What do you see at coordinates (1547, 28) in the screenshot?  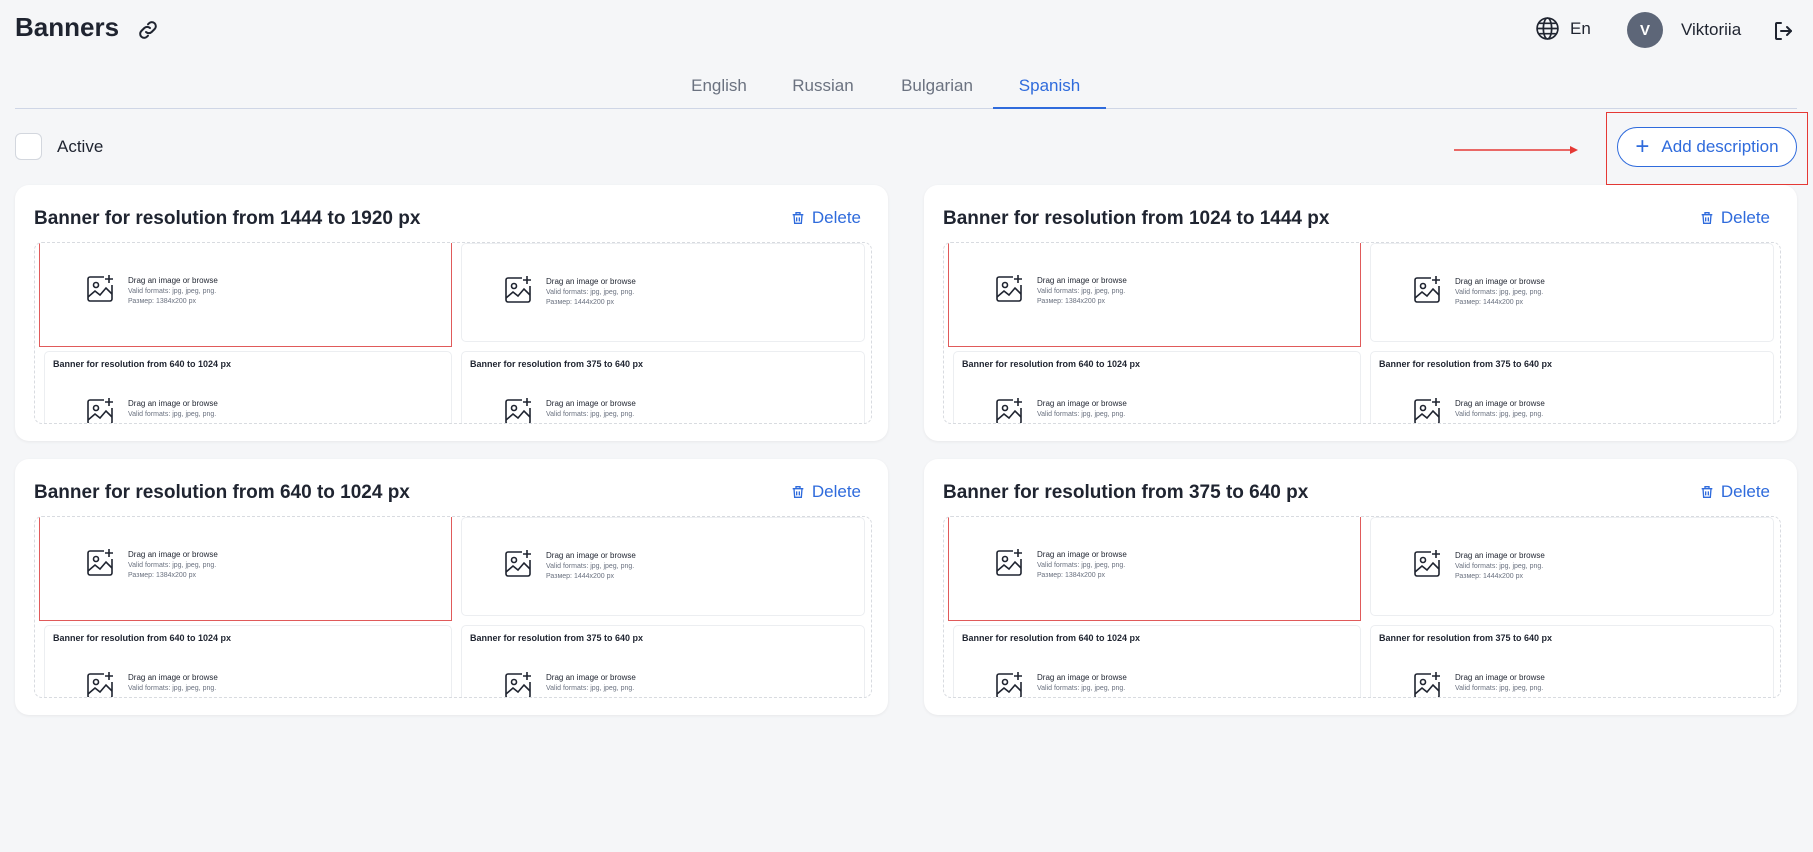 I see `globe-icon` at bounding box center [1547, 28].